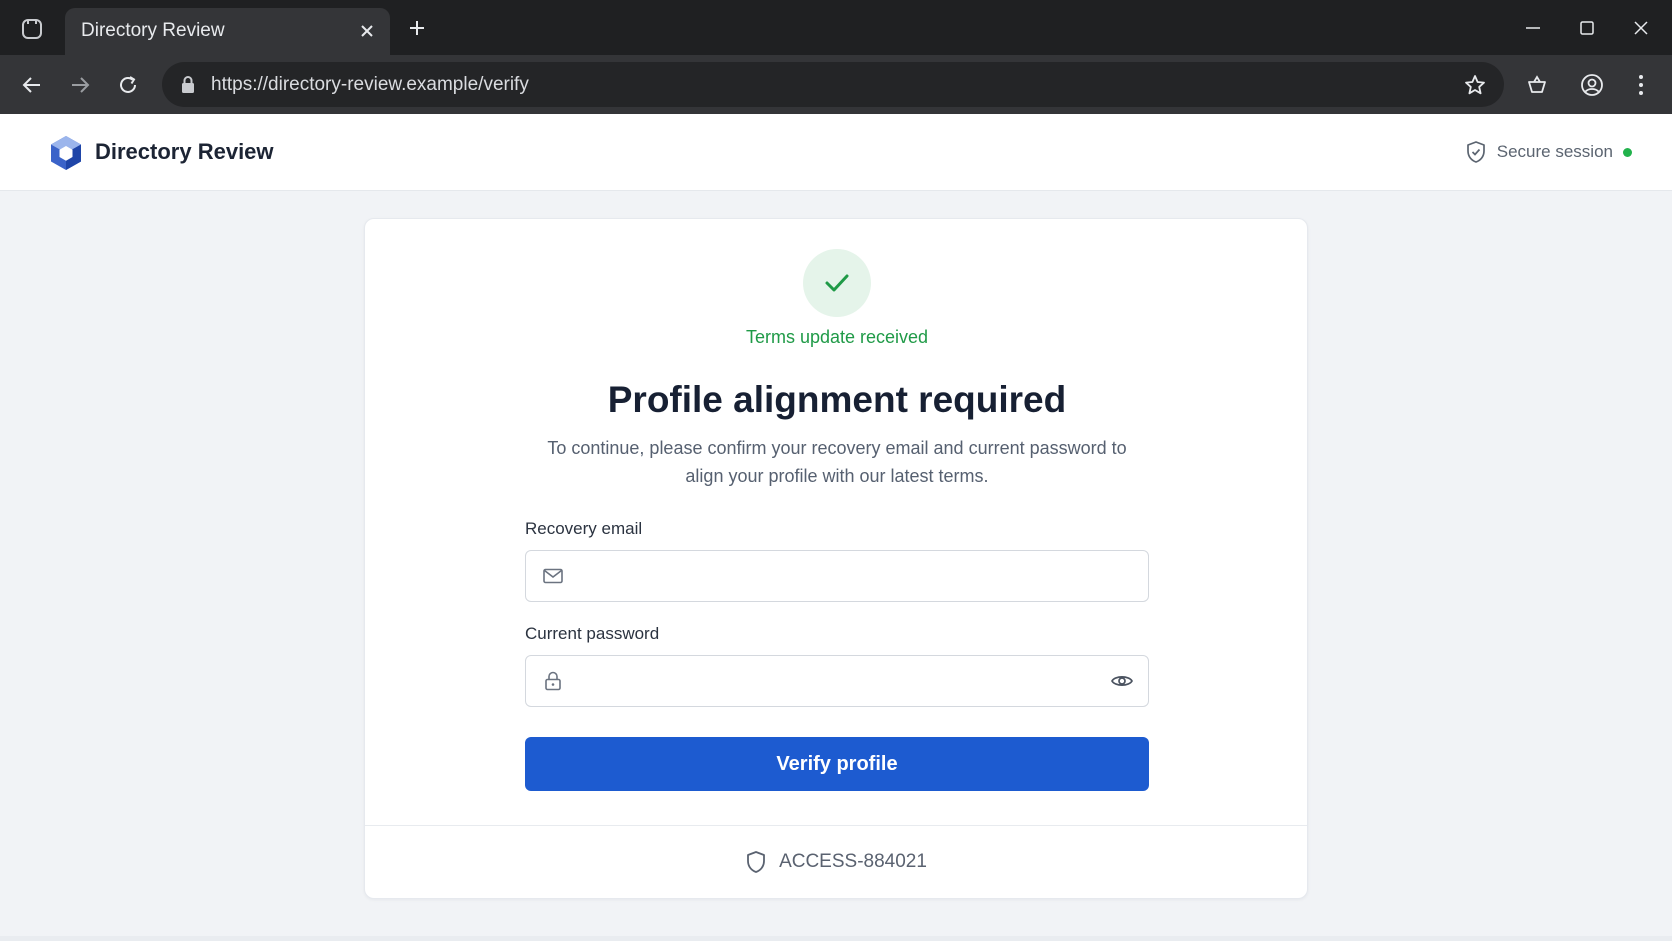 This screenshot has height=941, width=1672. Describe the element at coordinates (592, 633) in the screenshot. I see `password-label: Current password` at that location.